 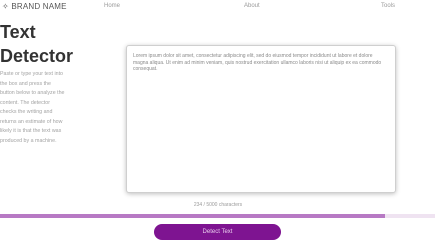 I want to click on nav-link-tools: Tools, so click(x=388, y=6).